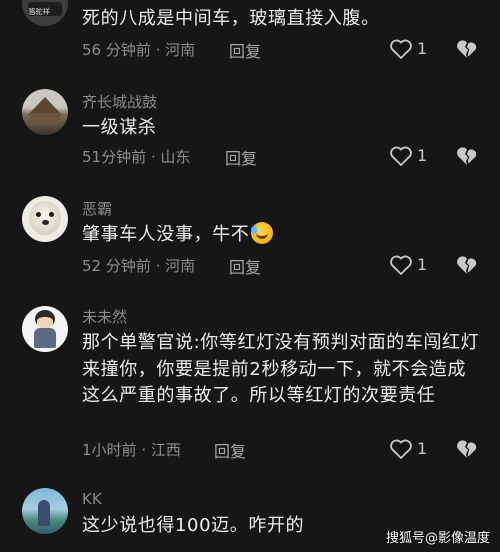 This screenshot has height=552, width=500. I want to click on username: 恶霸, so click(97, 208).